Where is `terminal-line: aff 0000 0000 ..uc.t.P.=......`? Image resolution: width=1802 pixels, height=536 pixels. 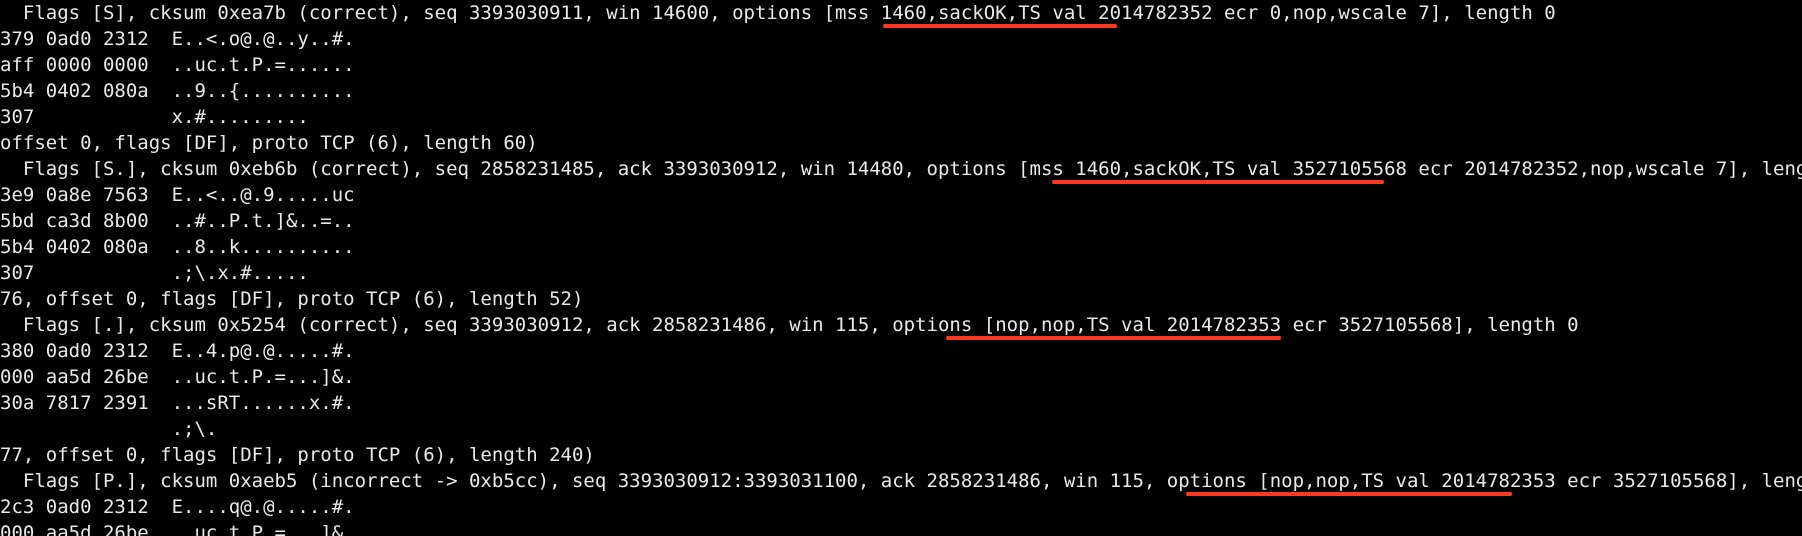
terminal-line: aff 0000 0000 ..uc.t.P.=...... is located at coordinates (177, 65).